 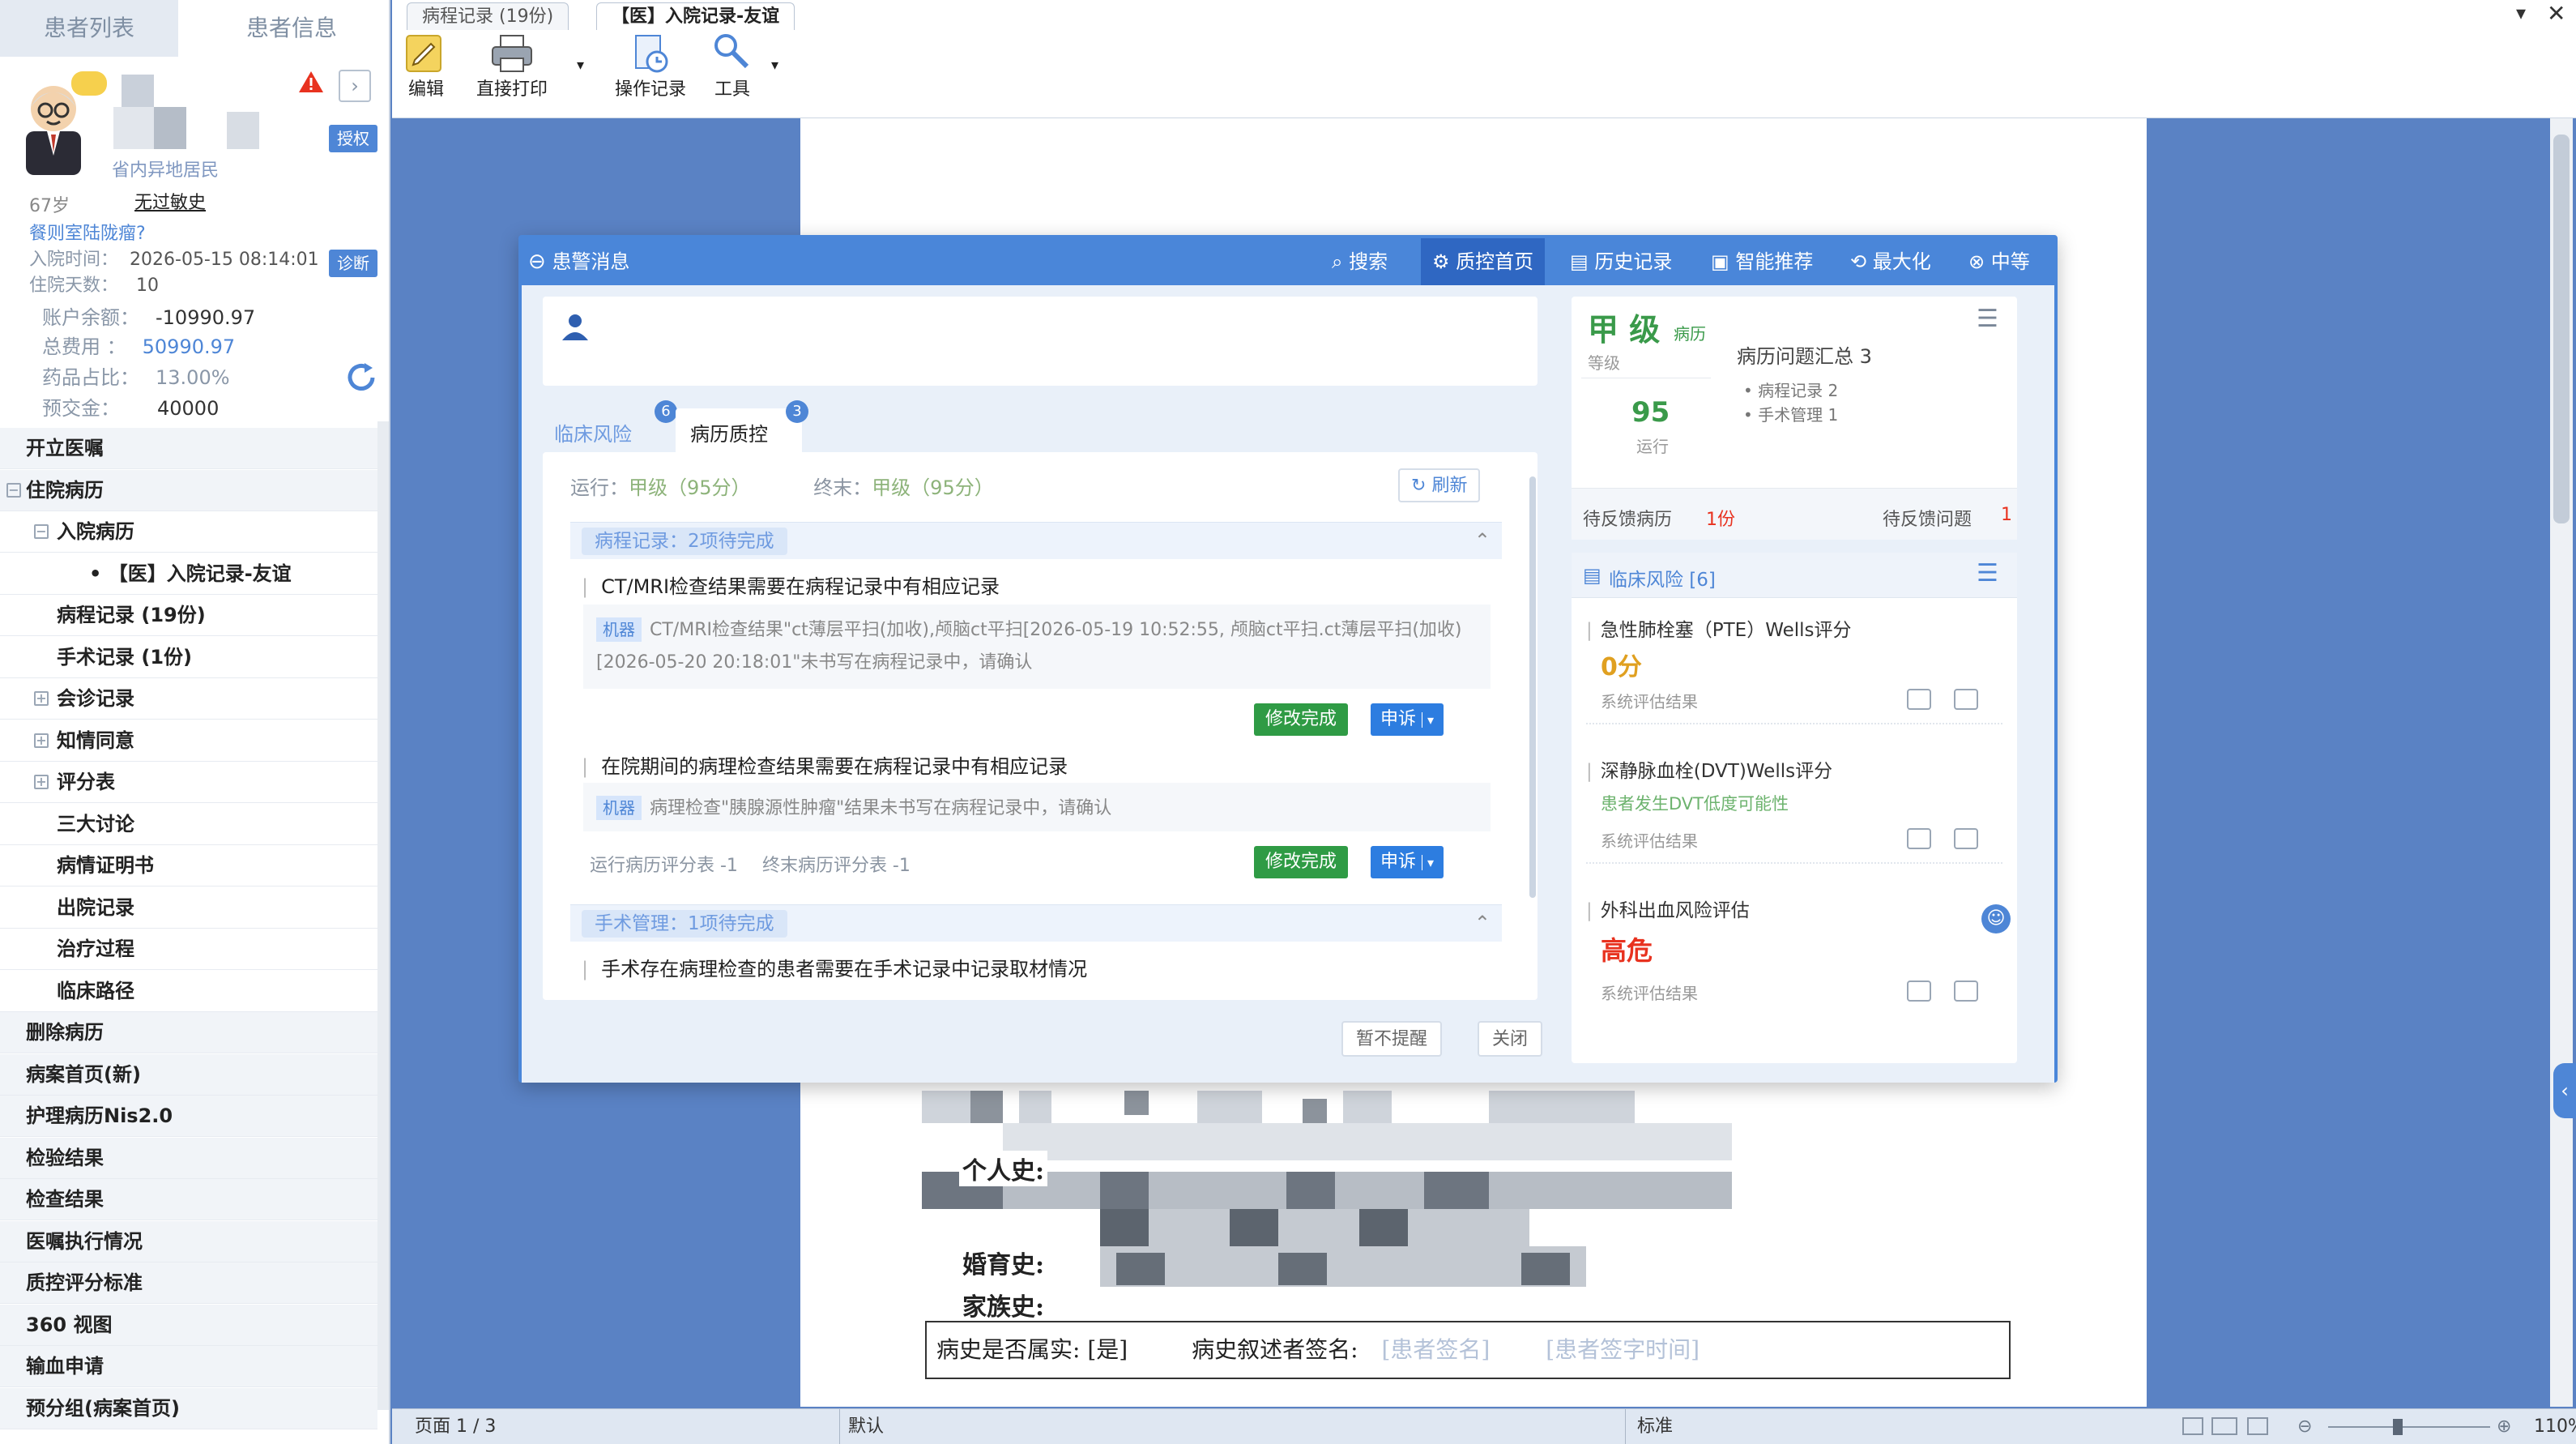 I want to click on total-value: 50990.97, so click(x=189, y=346).